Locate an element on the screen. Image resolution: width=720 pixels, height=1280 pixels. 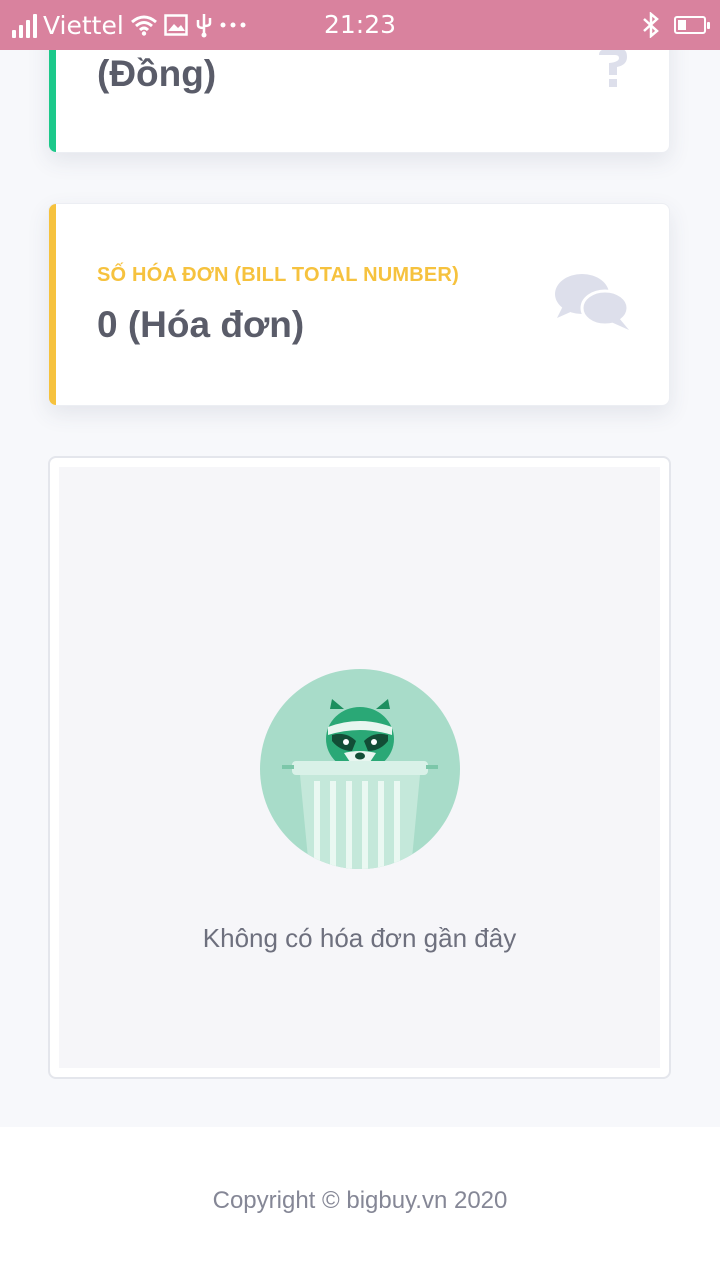
card-accent-bar is located at coordinates (52, 304).